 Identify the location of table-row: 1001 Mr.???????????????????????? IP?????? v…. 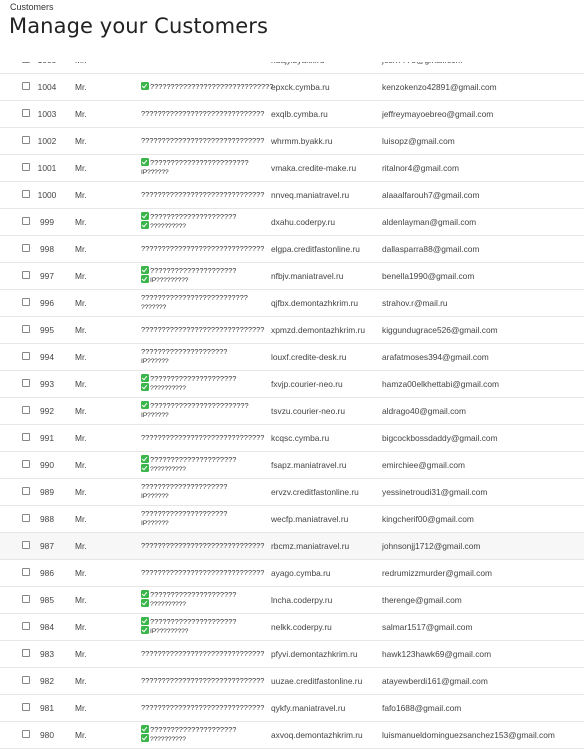
(292, 168).